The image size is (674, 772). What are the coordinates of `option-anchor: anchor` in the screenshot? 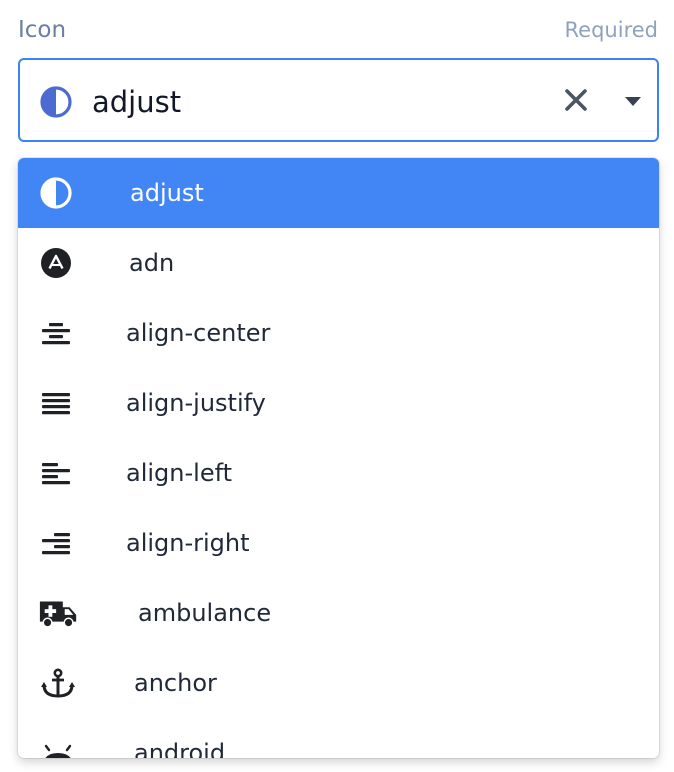 It's located at (338, 683).